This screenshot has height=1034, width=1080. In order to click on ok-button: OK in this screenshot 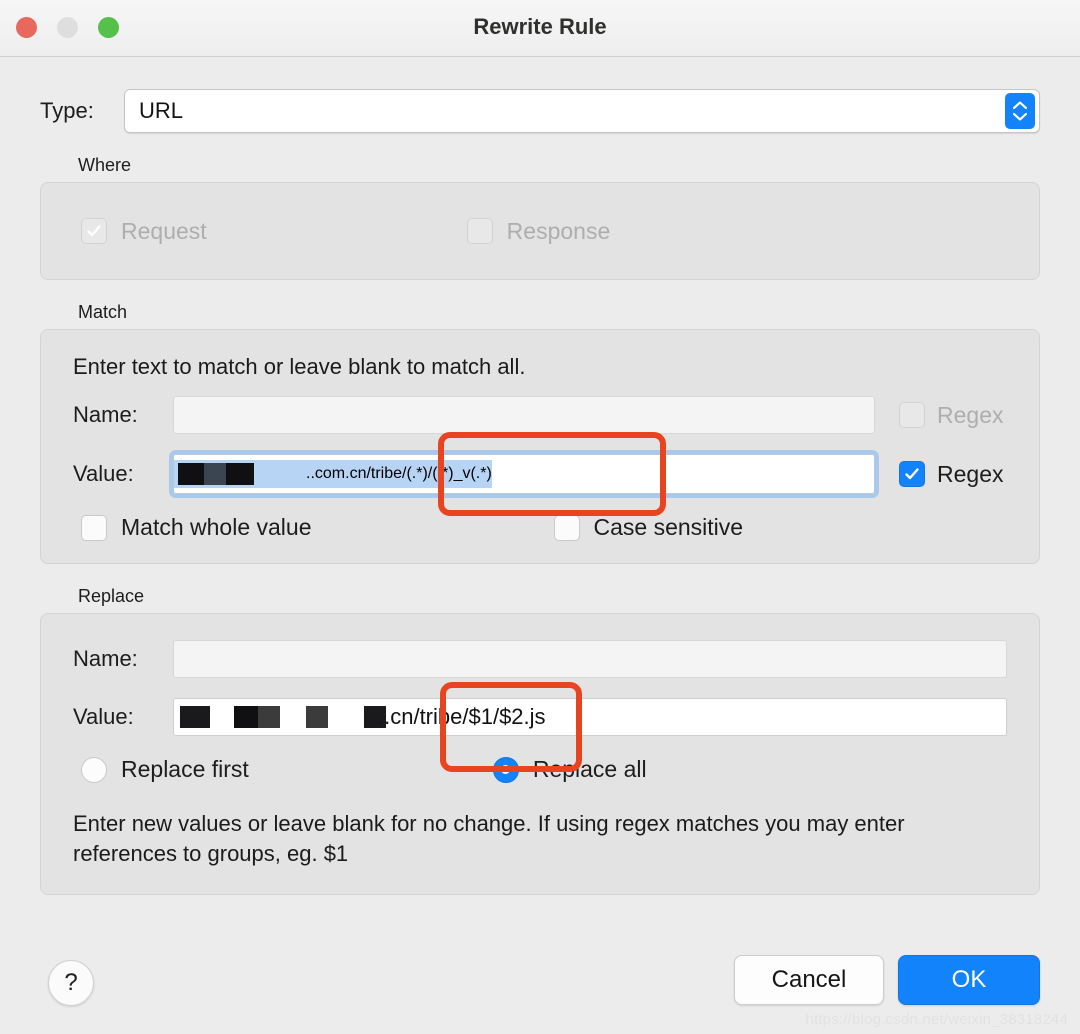, I will do `click(969, 980)`.